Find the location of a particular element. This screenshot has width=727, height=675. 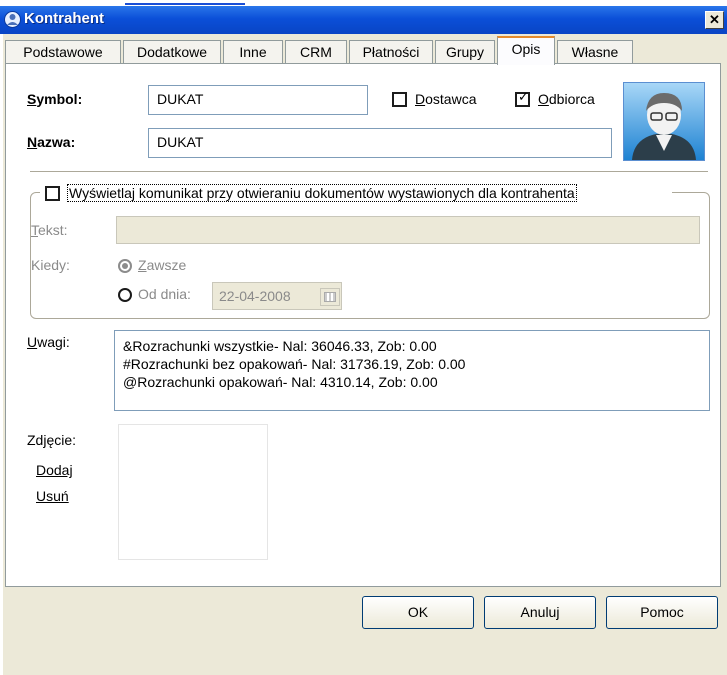

kiedy-label: Kiedy: is located at coordinates (50, 265).